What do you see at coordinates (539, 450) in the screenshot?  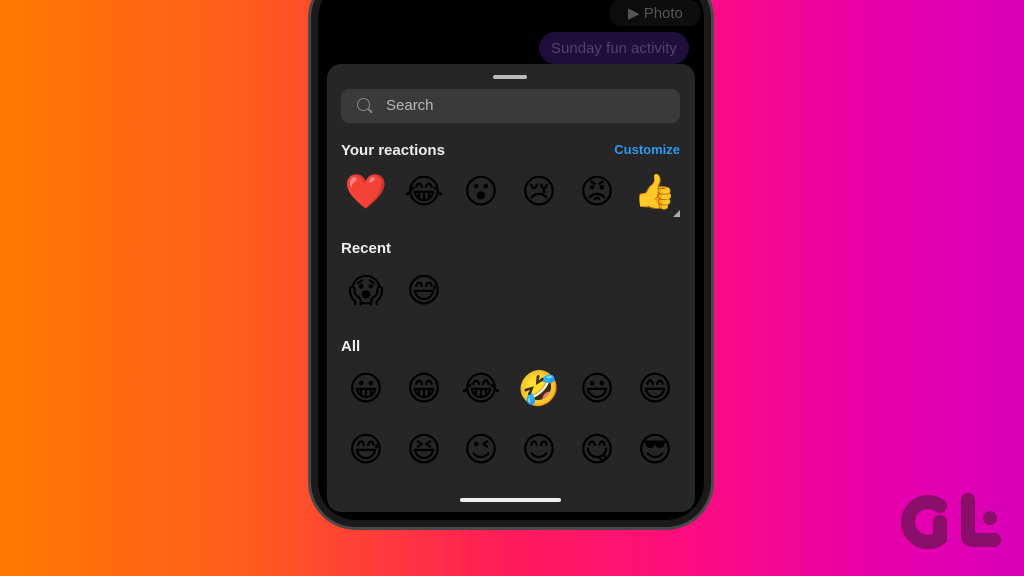 I see `emoji-button: 😊` at bounding box center [539, 450].